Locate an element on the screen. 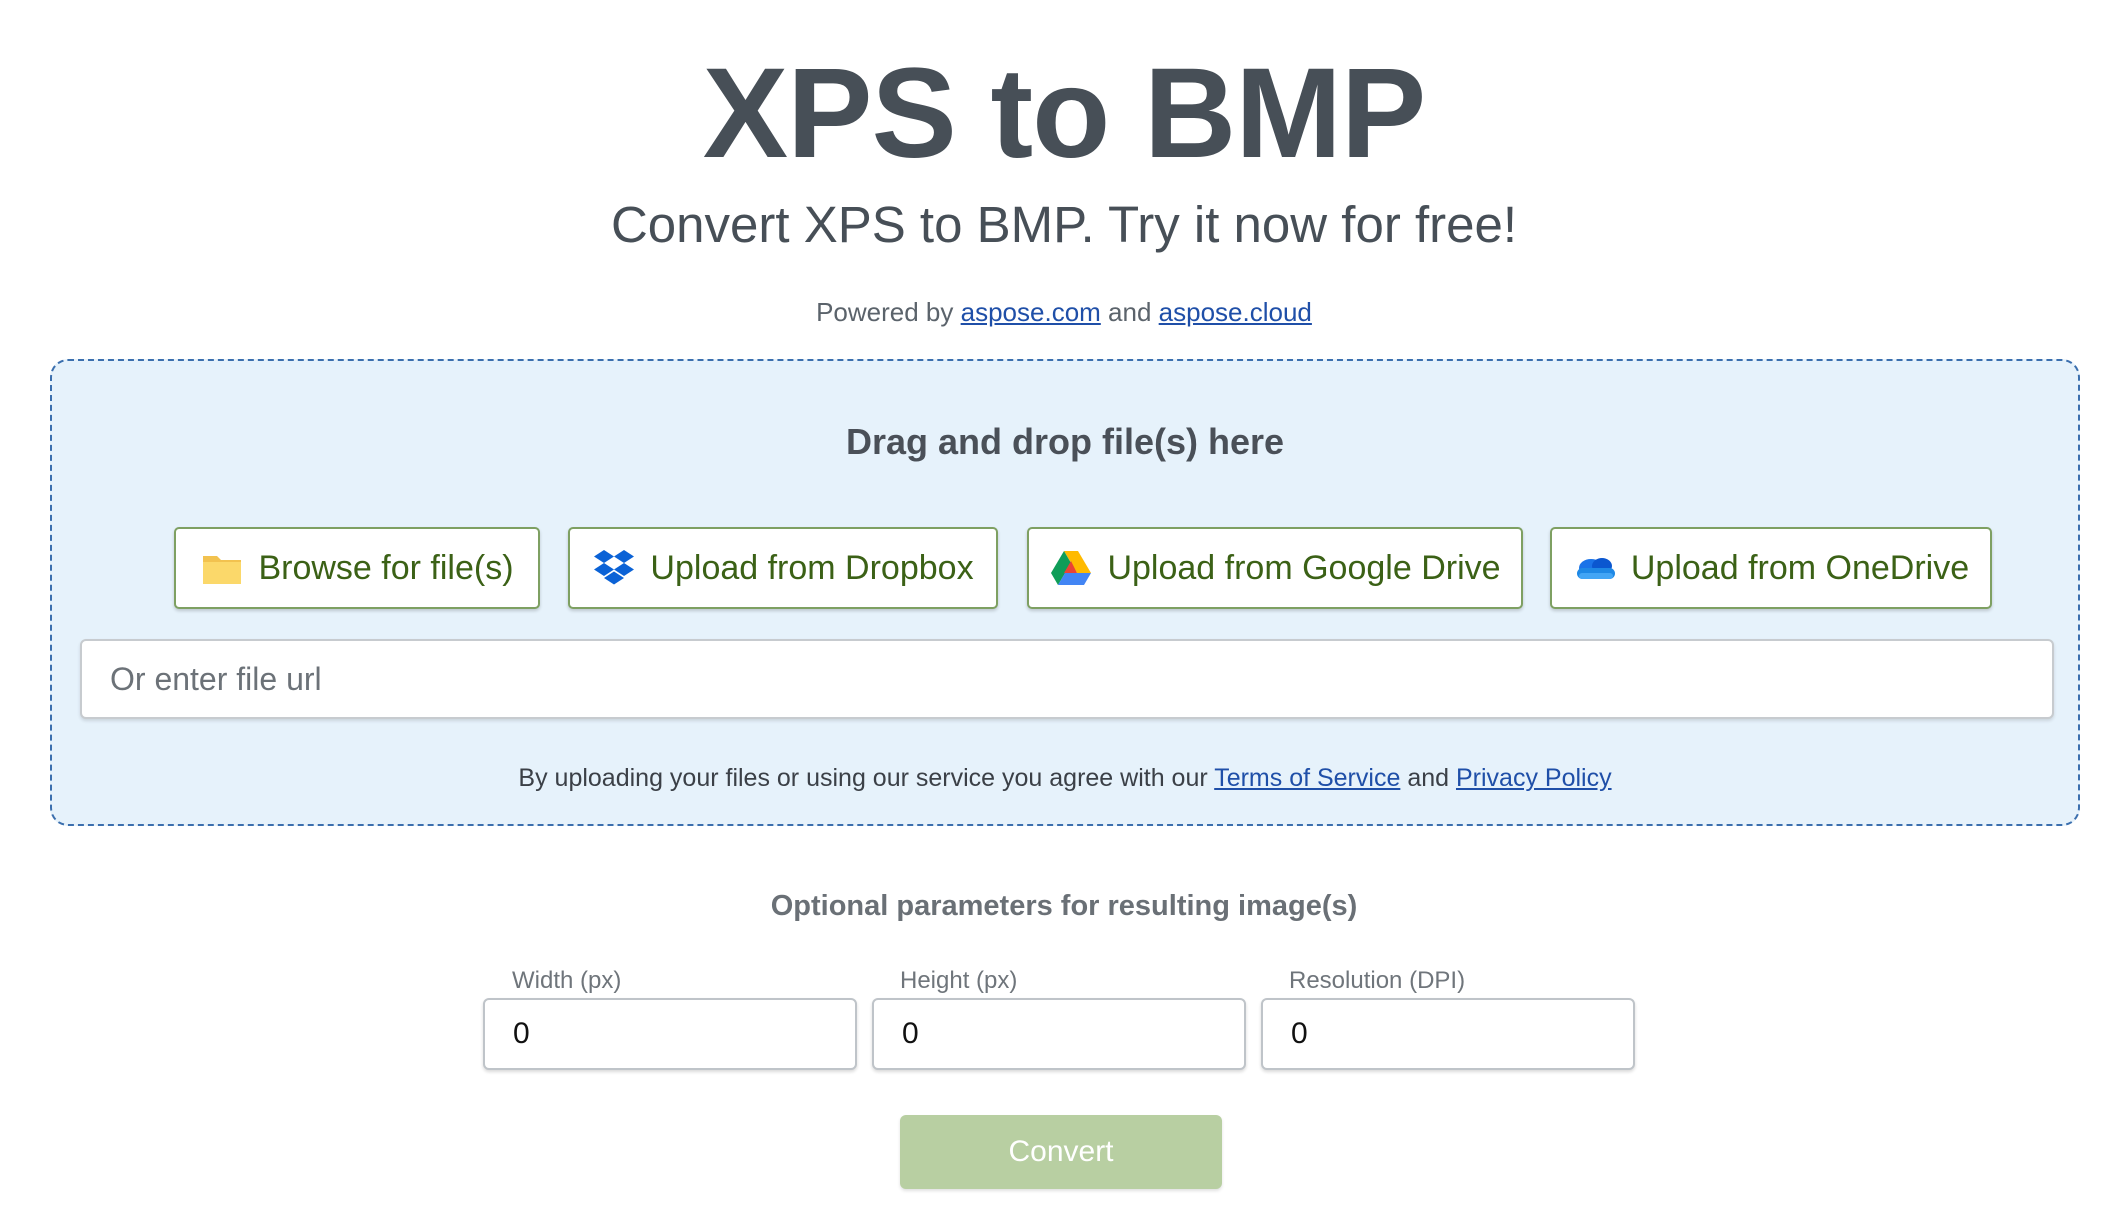  drag-drop-text: Drag and drop file(s) here is located at coordinates (1065, 441).